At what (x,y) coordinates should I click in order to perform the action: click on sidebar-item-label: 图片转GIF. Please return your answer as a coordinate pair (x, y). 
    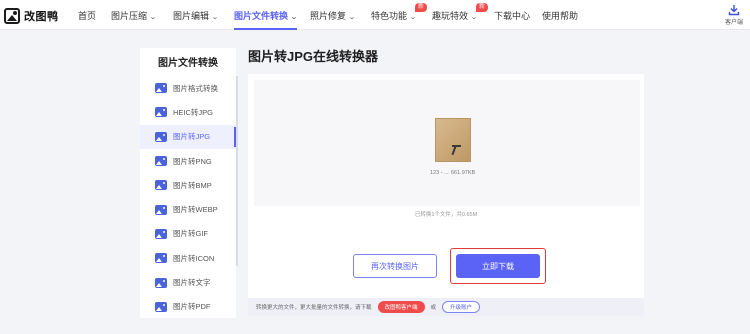
    Looking at the image, I should click on (190, 234).